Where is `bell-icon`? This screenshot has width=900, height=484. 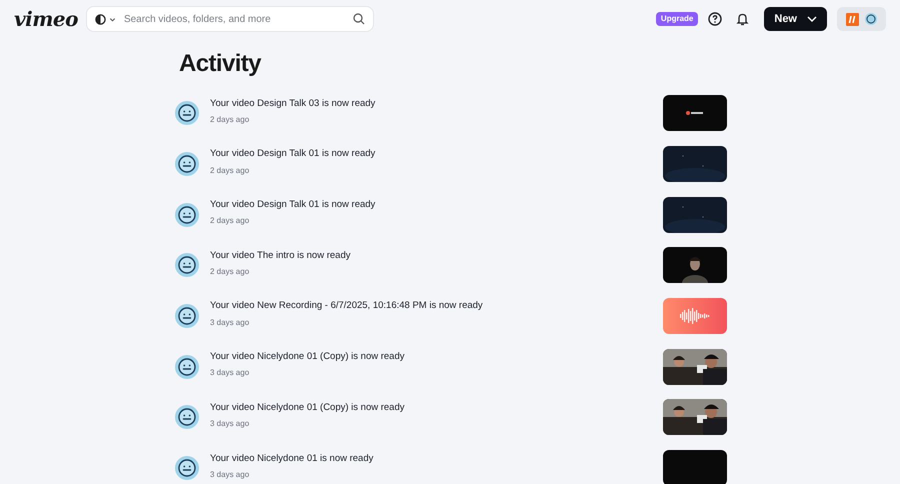 bell-icon is located at coordinates (743, 19).